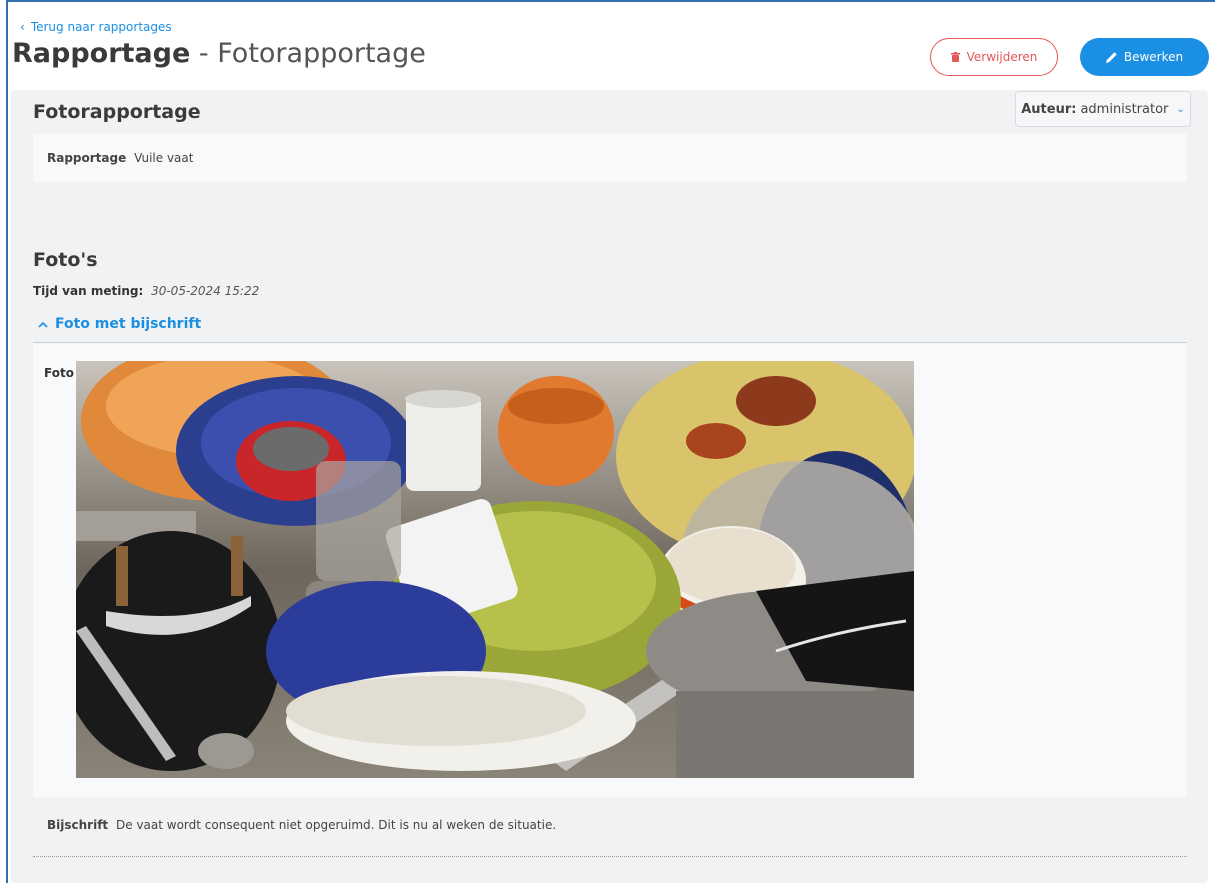 The height and width of the screenshot is (883, 1215). Describe the element at coordinates (101, 53) in the screenshot. I see `page-title-main: Rapportage` at that location.